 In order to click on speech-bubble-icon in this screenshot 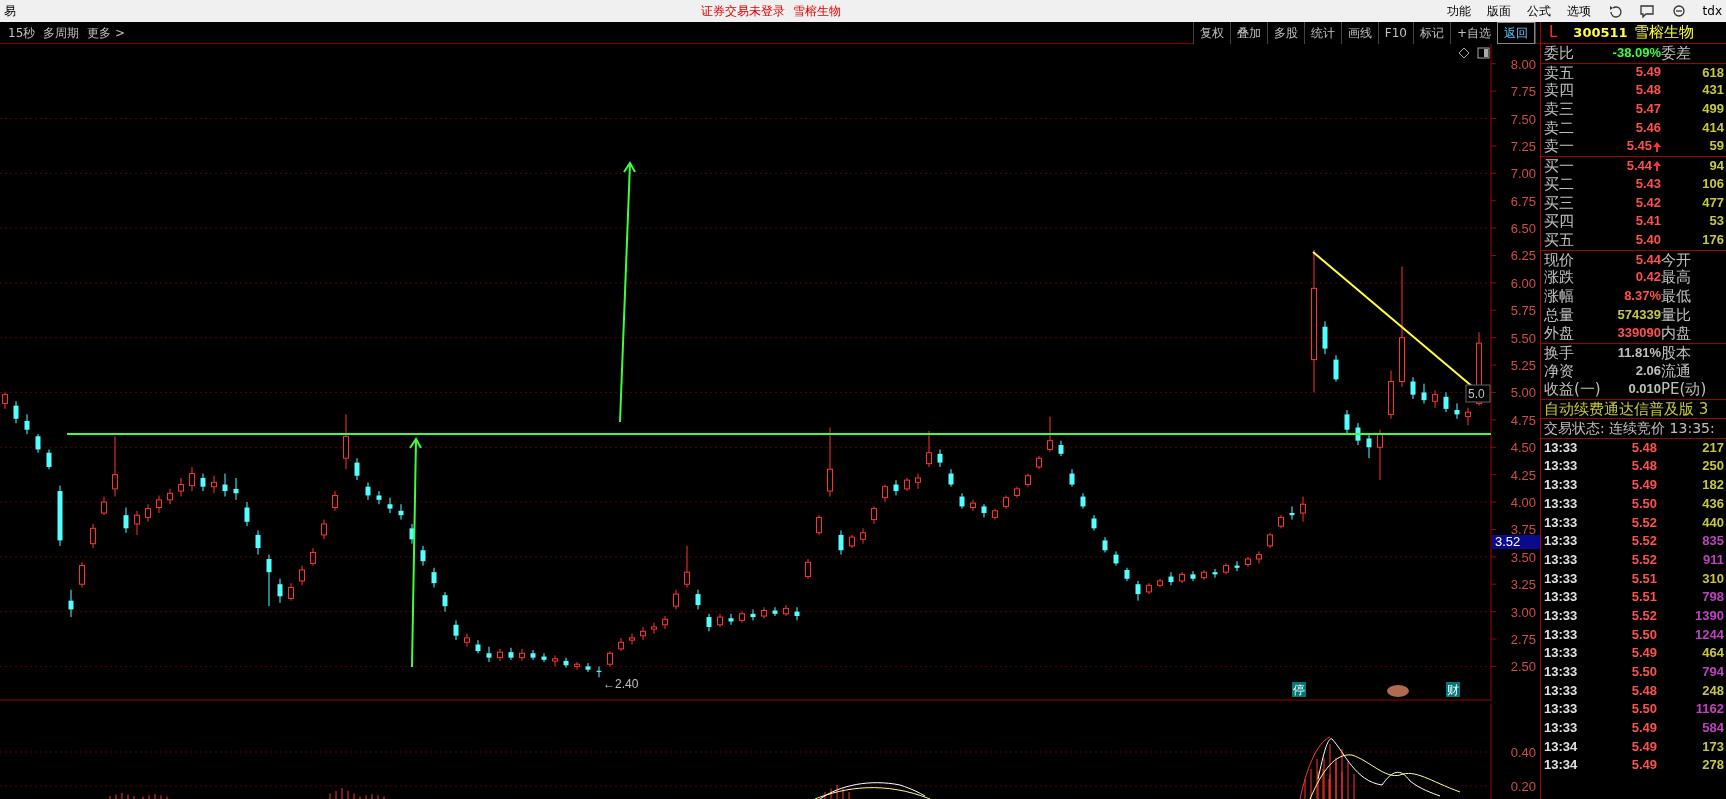, I will do `click(1646, 11)`.